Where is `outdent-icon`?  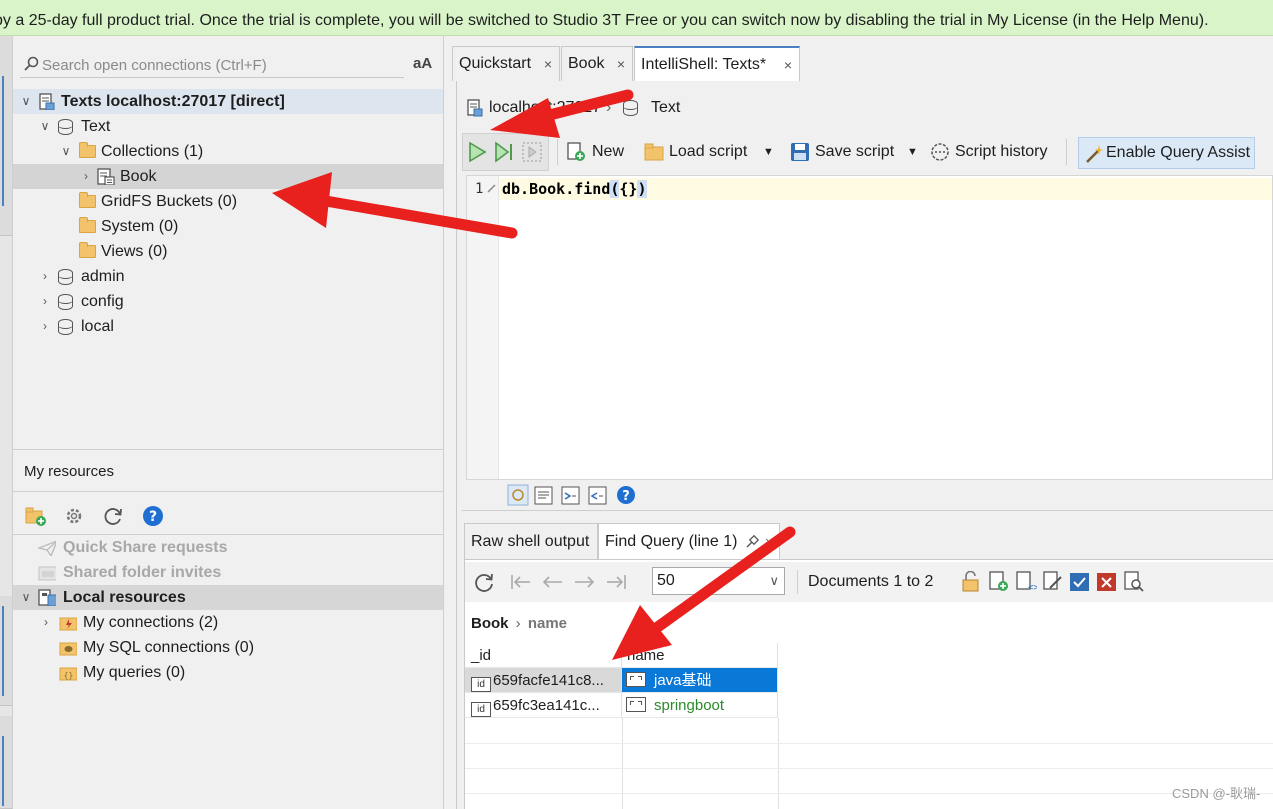
outdent-icon is located at coordinates (598, 496).